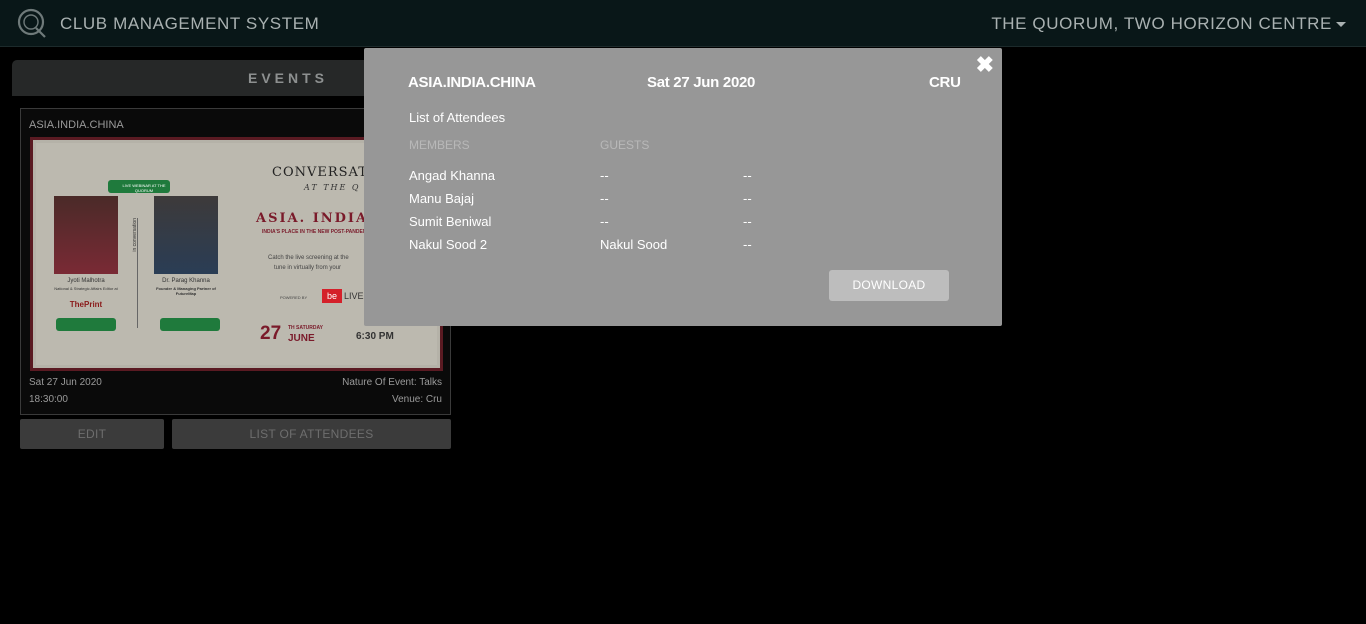 This screenshot has width=1366, height=624. I want to click on speaker2-tag, so click(190, 324).